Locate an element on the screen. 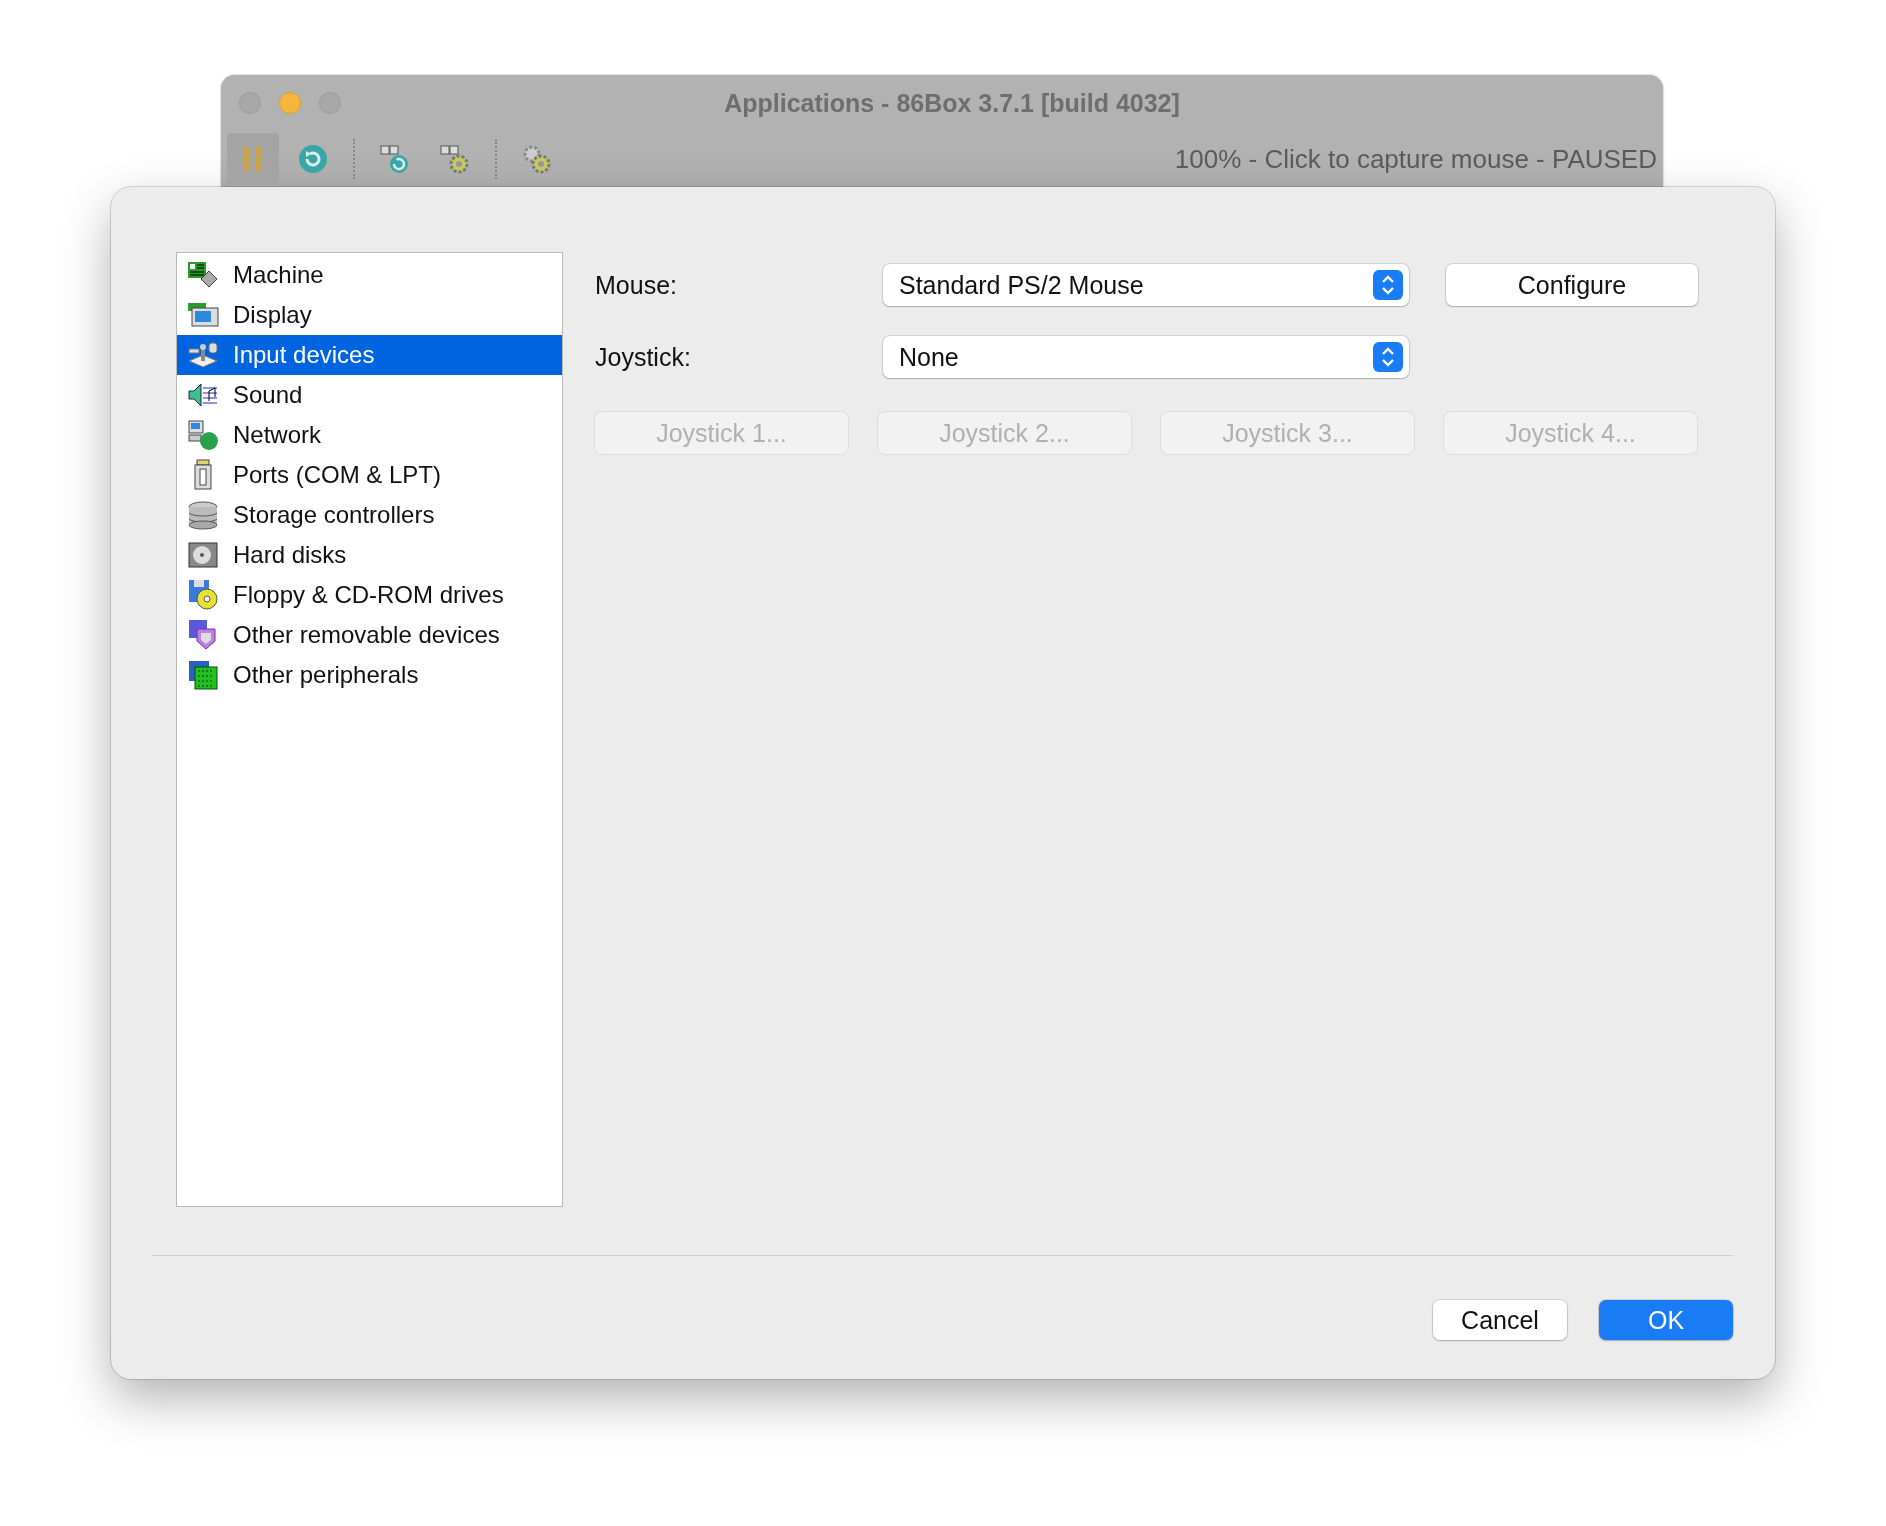 Image resolution: width=1886 pixels, height=1526 pixels. sidebar-item: Machine is located at coordinates (369, 275).